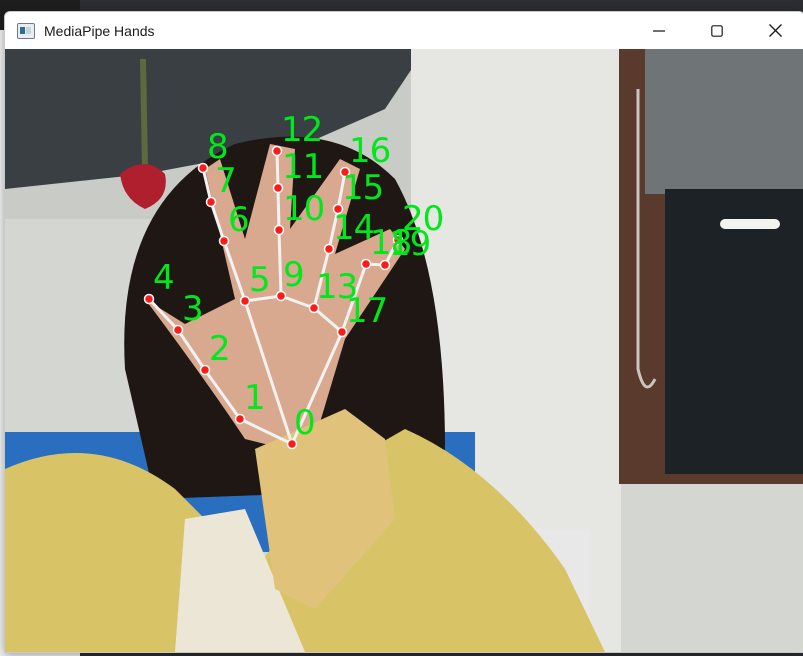 Image resolution: width=803 pixels, height=656 pixels. I want to click on plant-stem, so click(144, 114).